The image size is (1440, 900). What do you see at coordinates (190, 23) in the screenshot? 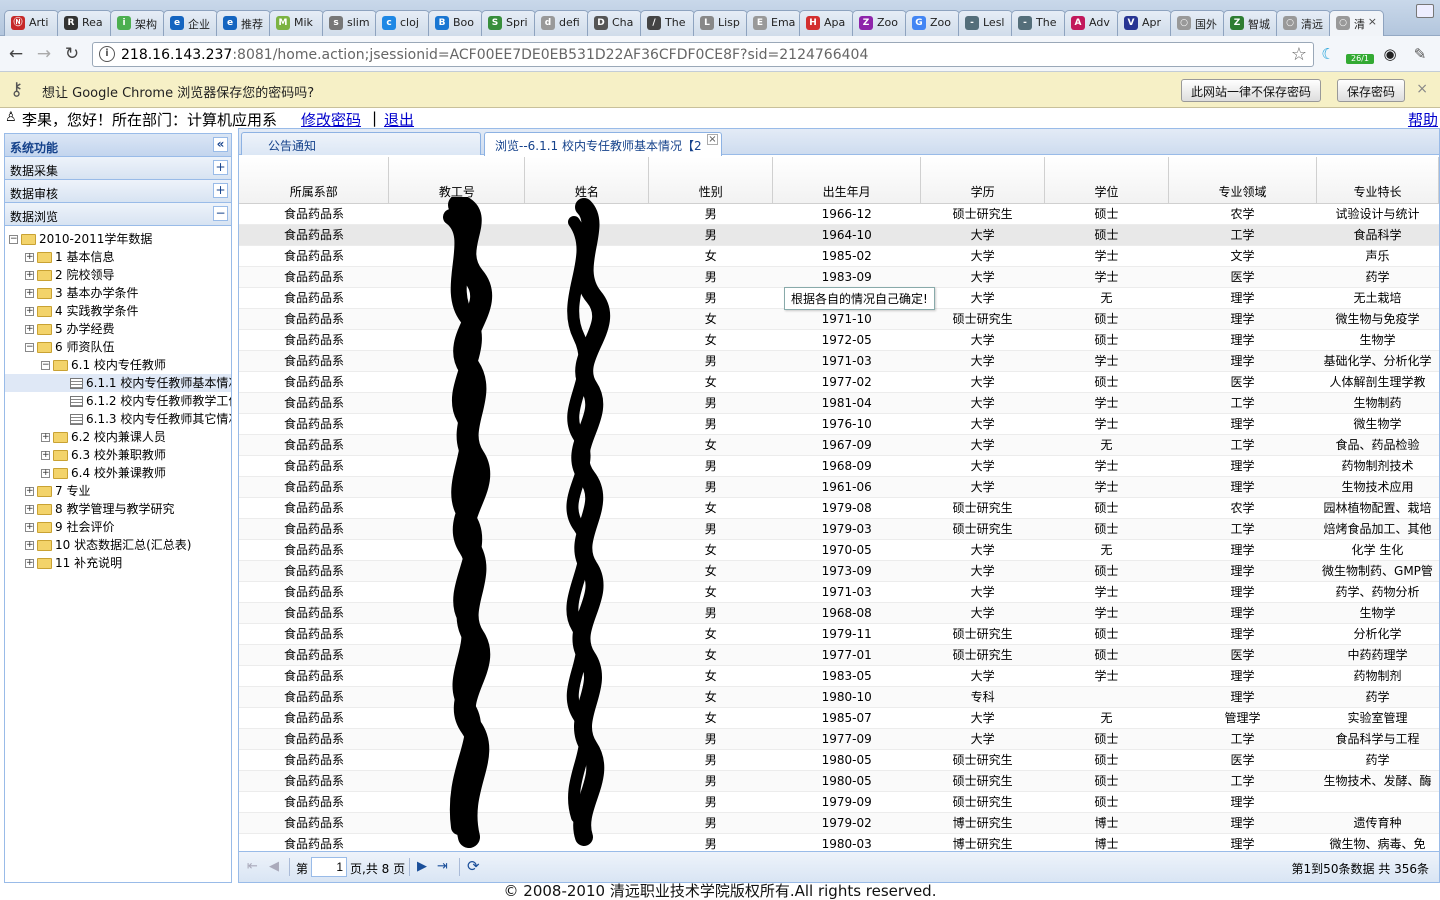
I see `browser-tab: e 企业` at bounding box center [190, 23].